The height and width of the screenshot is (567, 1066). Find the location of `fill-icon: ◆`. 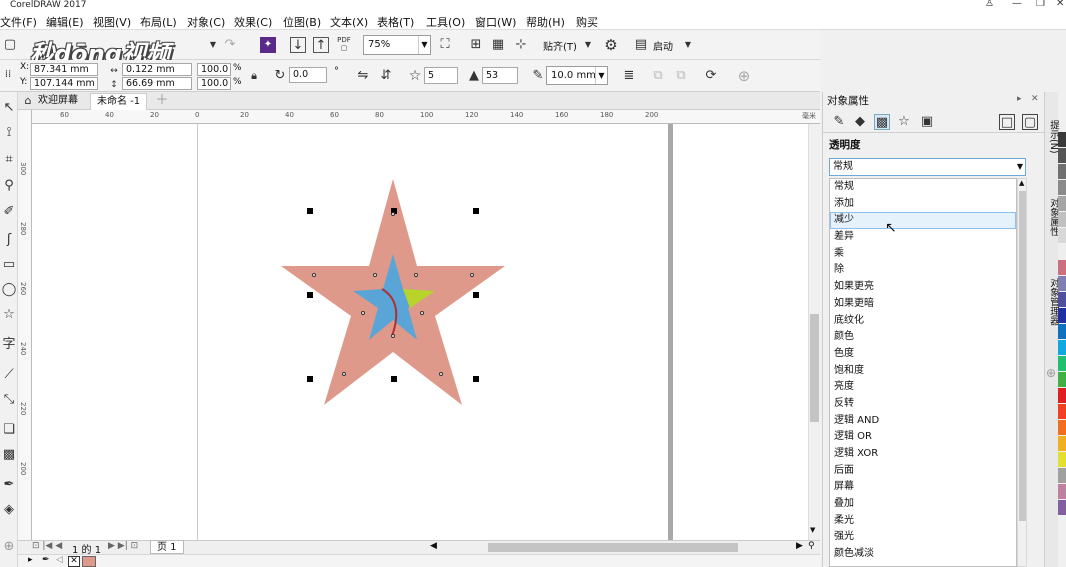

fill-icon: ◆ is located at coordinates (860, 122).